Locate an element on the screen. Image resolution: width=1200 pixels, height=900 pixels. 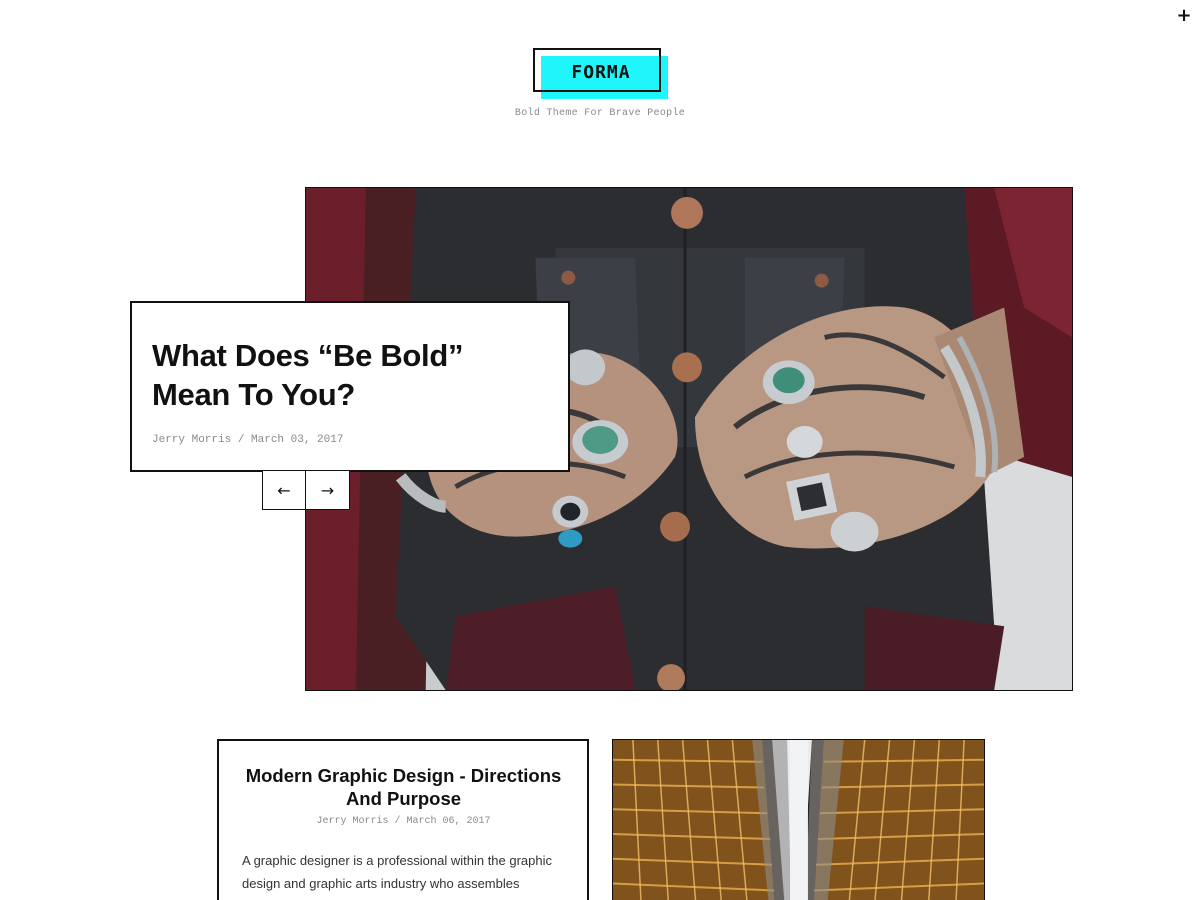
arrow-left-icon: ← is located at coordinates (284, 490).